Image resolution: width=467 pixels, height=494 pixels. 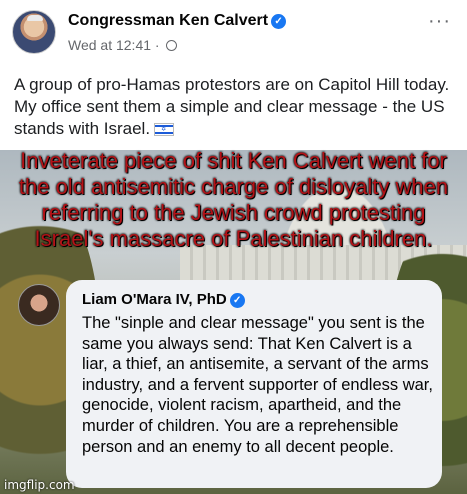 What do you see at coordinates (164, 129) in the screenshot?
I see `israel-flag-icon: ✡` at bounding box center [164, 129].